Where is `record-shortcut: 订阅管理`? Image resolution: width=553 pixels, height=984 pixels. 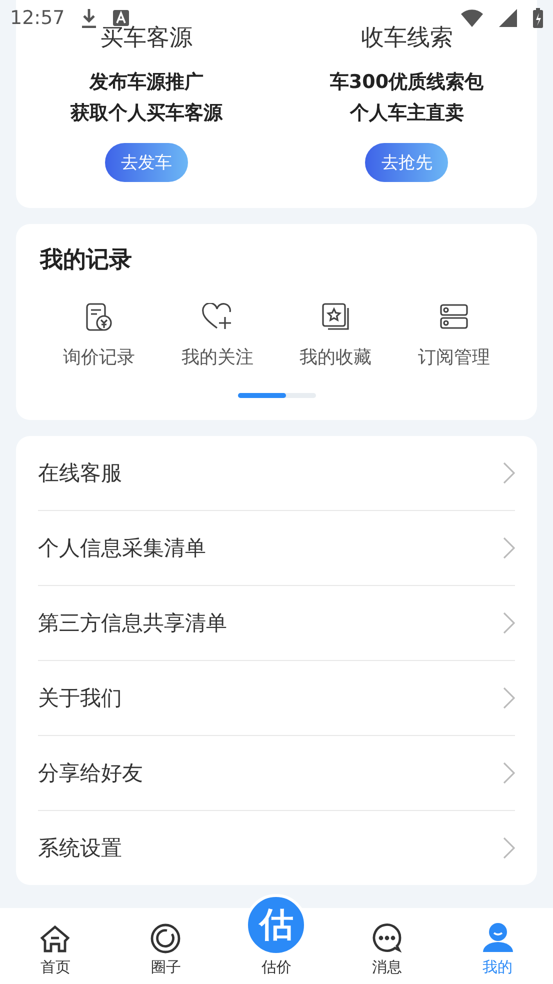
record-shortcut: 订阅管理 is located at coordinates (454, 357).